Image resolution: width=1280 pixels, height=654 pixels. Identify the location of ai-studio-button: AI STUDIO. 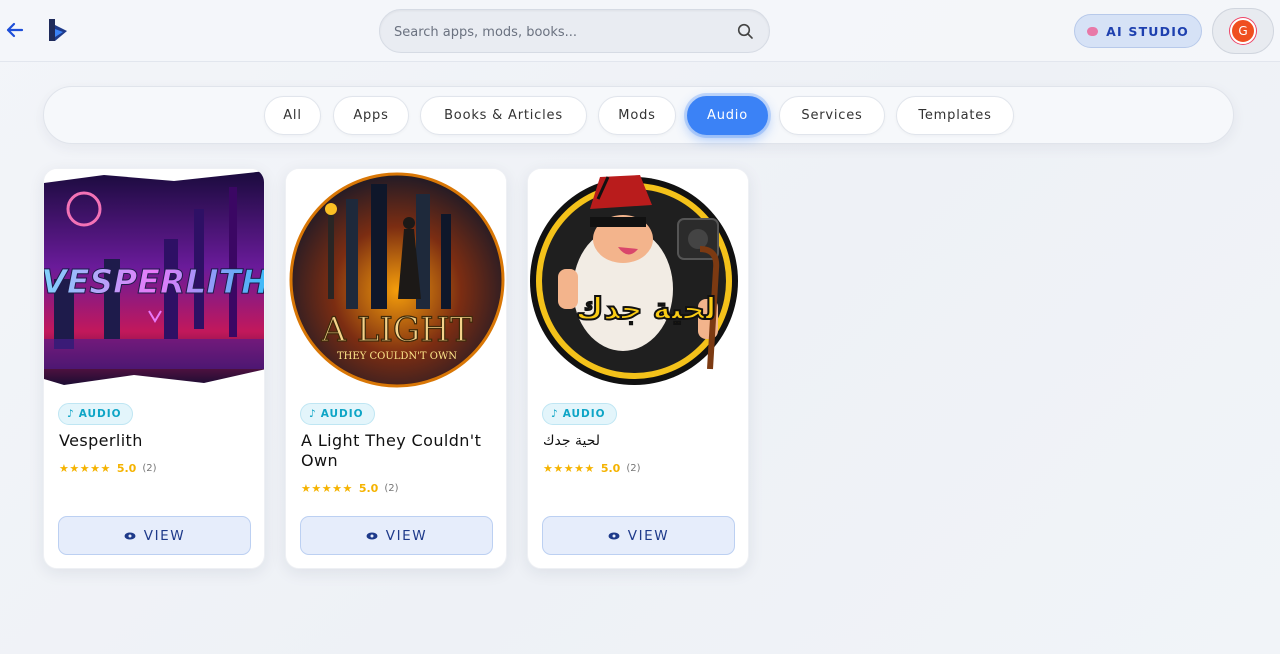
(1138, 31).